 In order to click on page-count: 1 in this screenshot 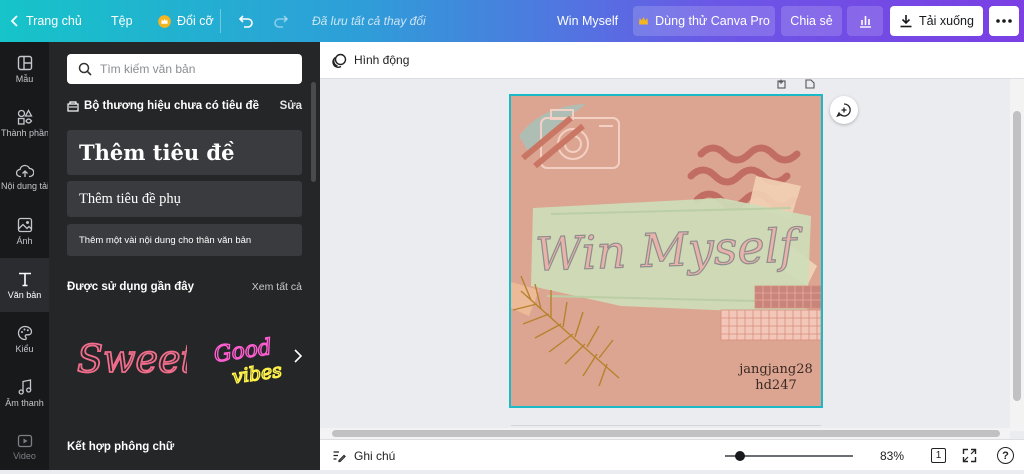, I will do `click(938, 455)`.